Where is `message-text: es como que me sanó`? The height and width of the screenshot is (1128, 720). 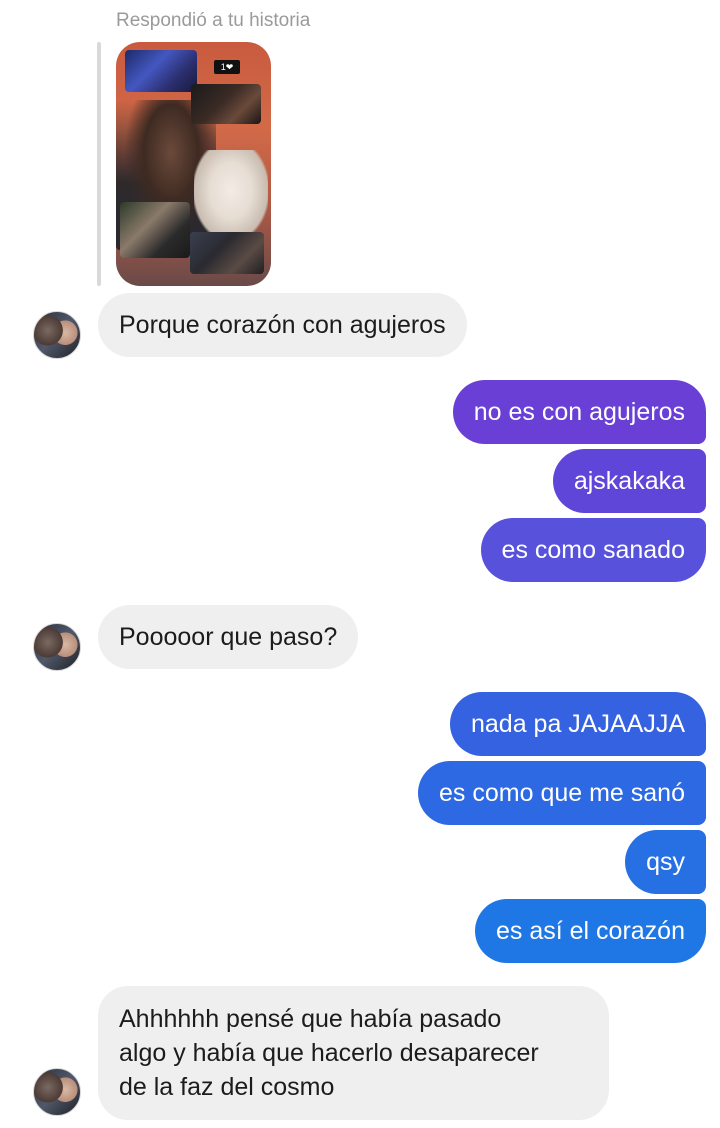 message-text: es como que me sanó is located at coordinates (562, 793).